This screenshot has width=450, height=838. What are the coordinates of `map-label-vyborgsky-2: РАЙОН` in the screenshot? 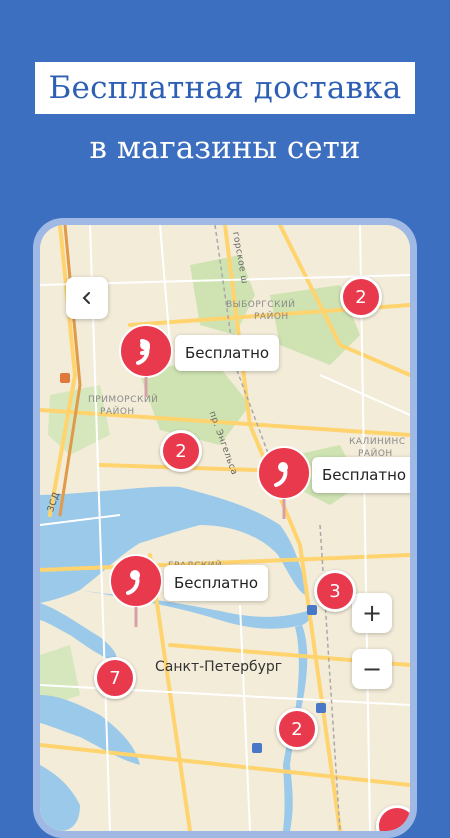 It's located at (271, 317).